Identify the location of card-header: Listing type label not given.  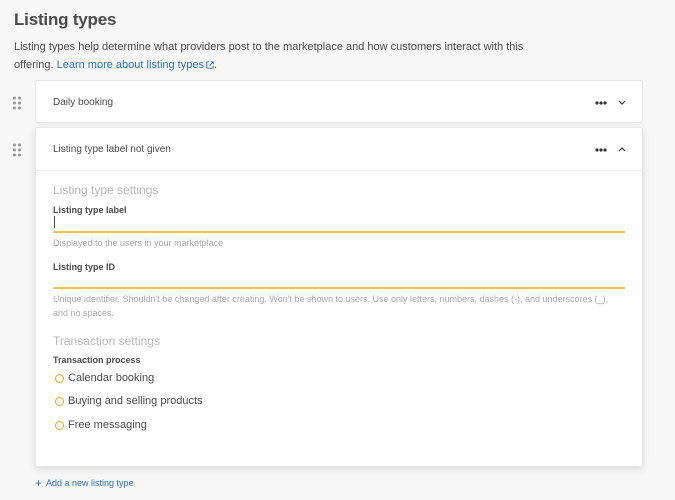
(339, 149).